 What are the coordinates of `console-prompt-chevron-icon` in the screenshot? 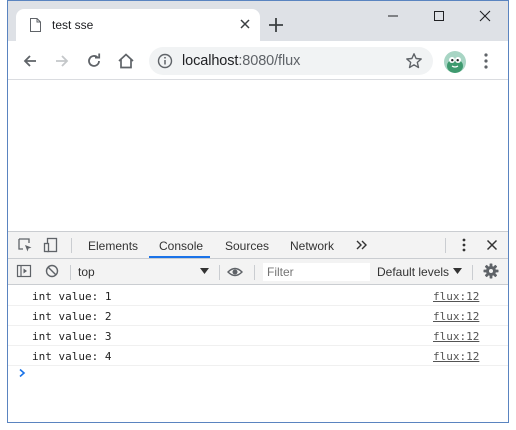 It's located at (22, 373).